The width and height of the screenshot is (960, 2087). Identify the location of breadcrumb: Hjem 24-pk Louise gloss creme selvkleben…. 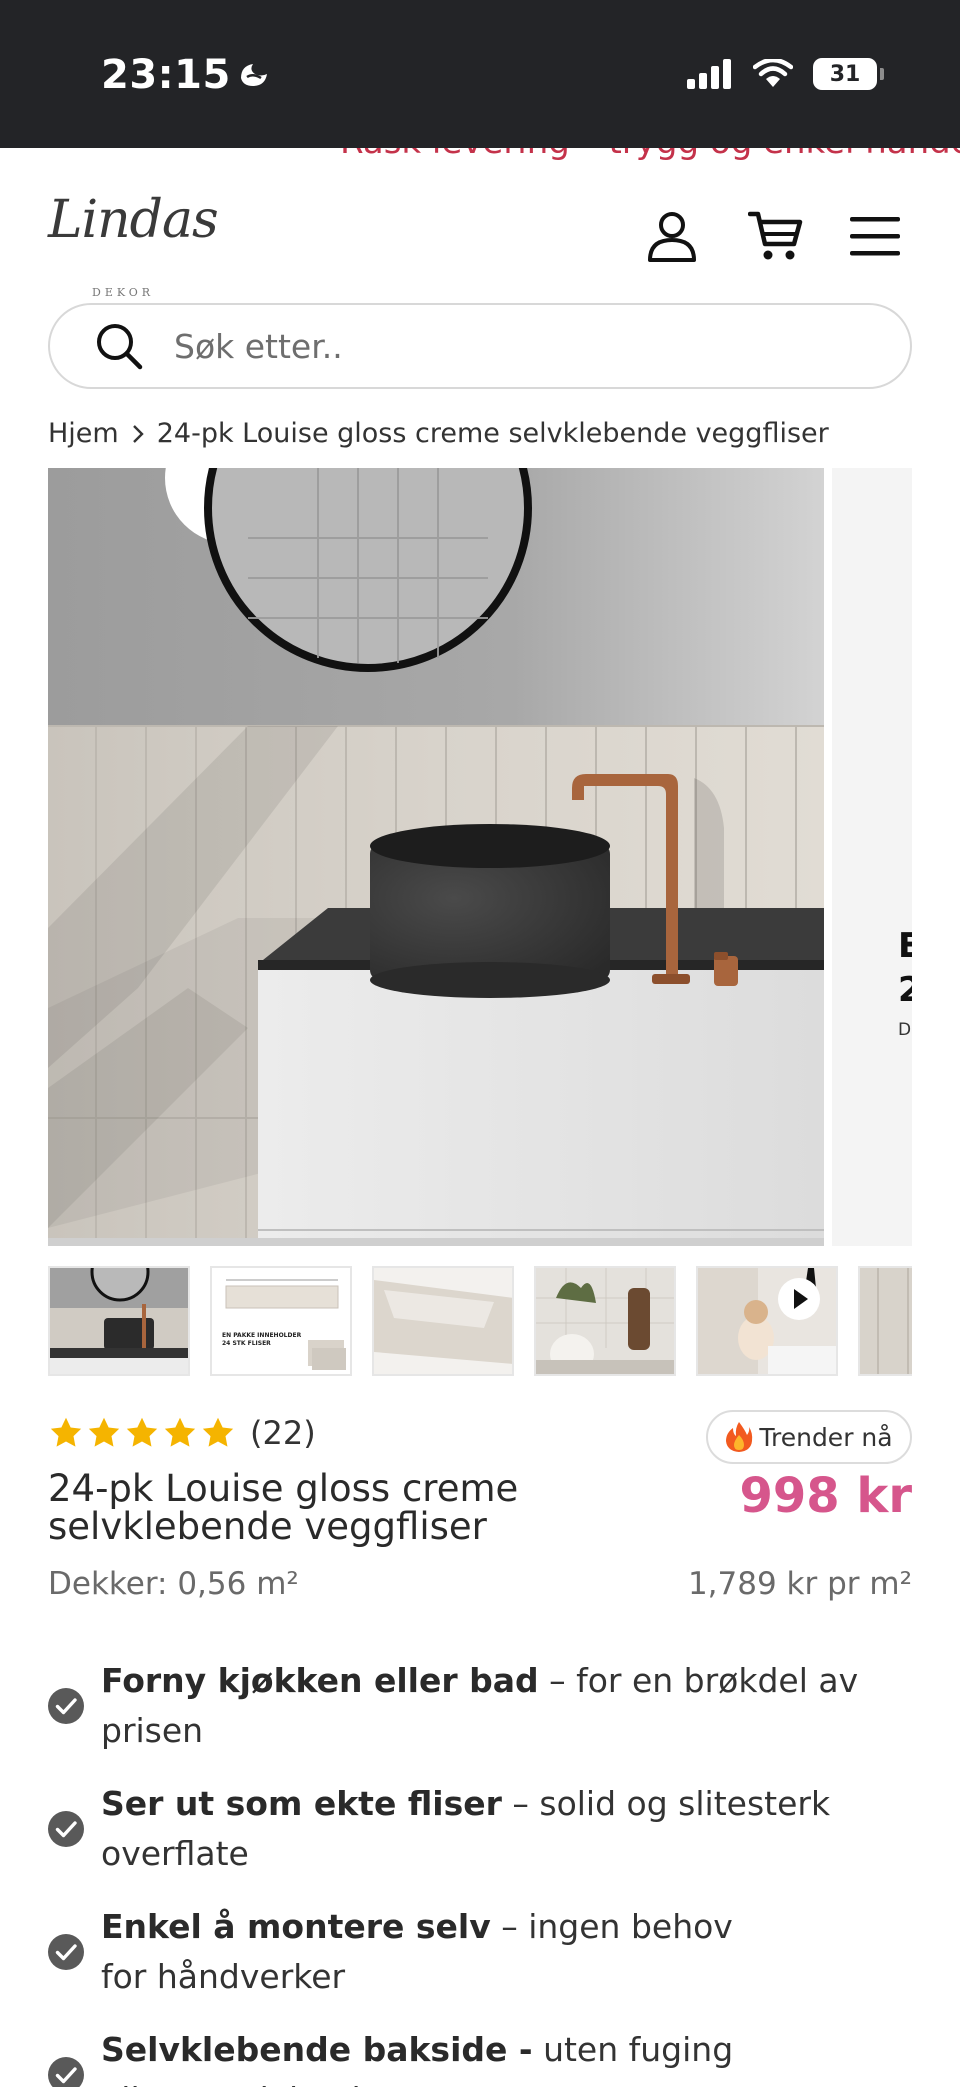
(438, 433).